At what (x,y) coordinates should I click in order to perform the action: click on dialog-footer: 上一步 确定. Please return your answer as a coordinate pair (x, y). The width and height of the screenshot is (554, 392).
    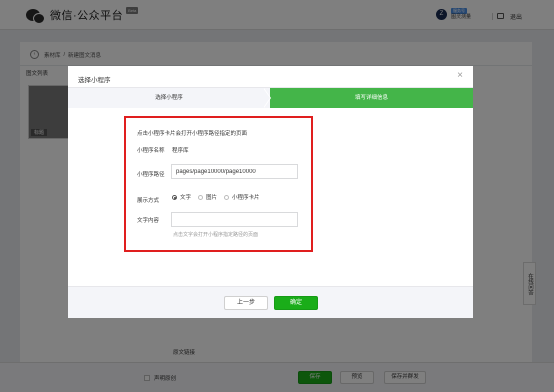
    Looking at the image, I should click on (270, 302).